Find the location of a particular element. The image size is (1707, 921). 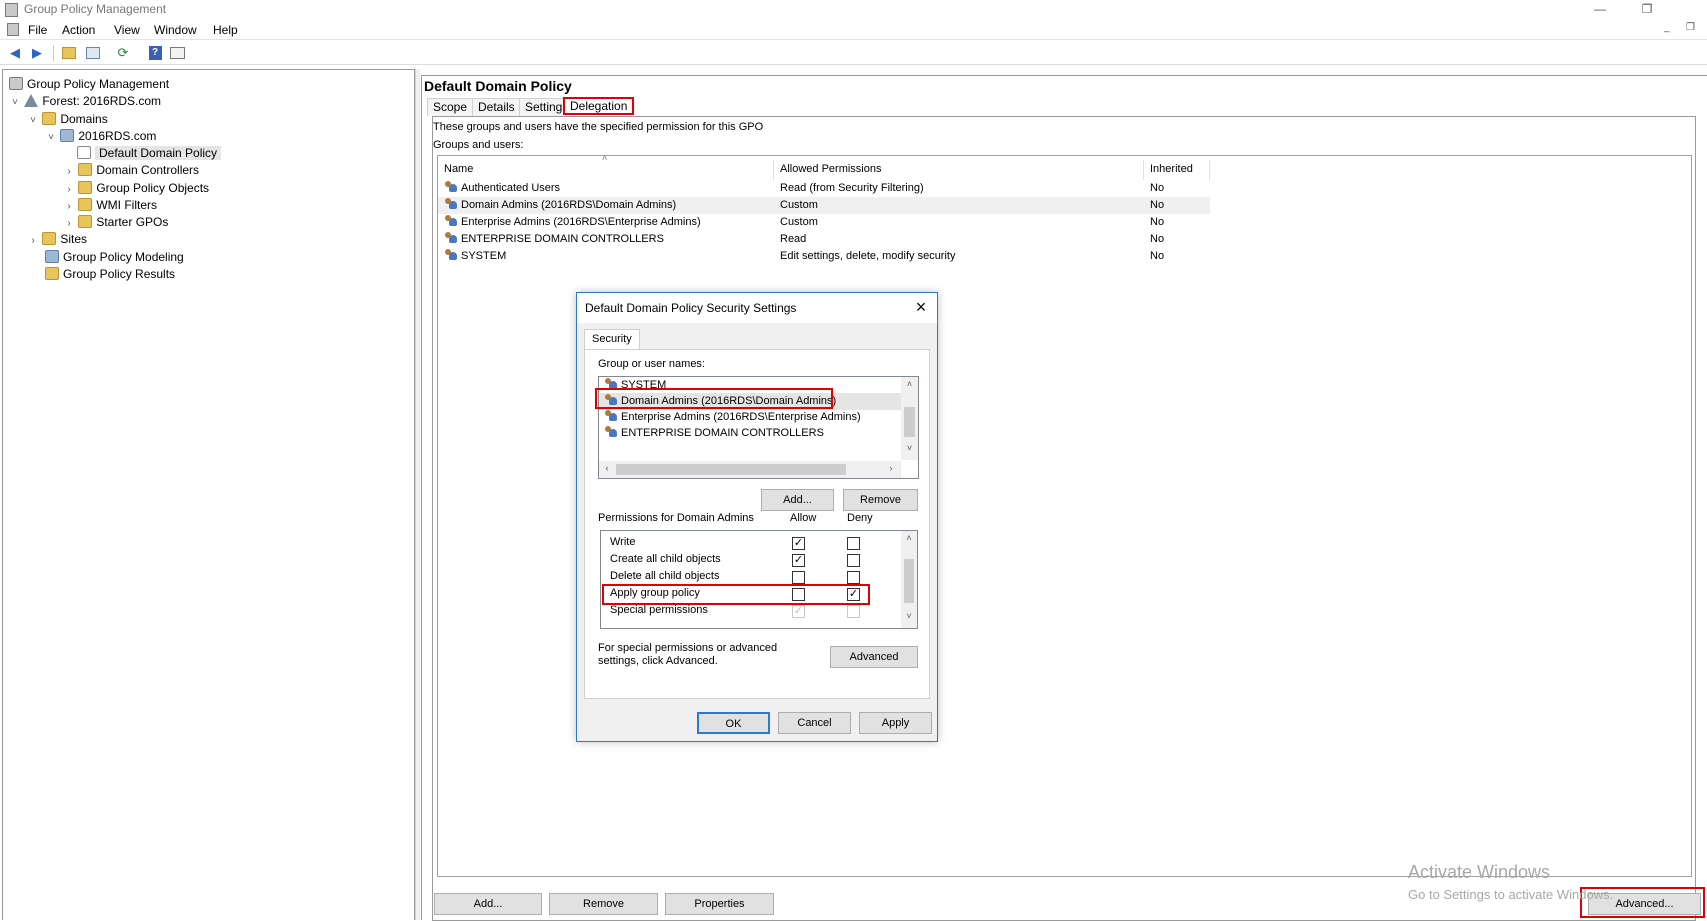

row-name-text: Authenticated Users is located at coordinates (511, 188).